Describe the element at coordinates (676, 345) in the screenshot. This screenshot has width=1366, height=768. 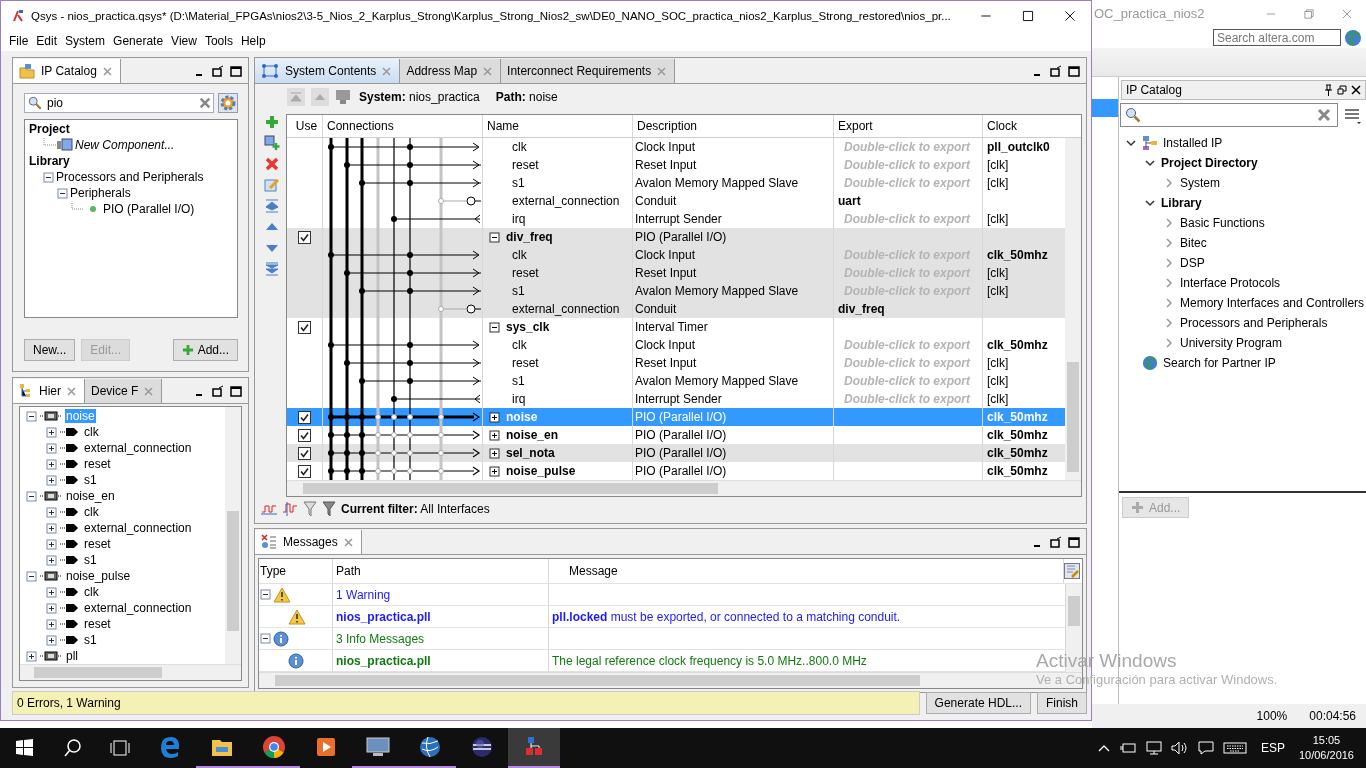
I see `table-row: clk Clock Input Double-click to export clk_50mhz` at that location.